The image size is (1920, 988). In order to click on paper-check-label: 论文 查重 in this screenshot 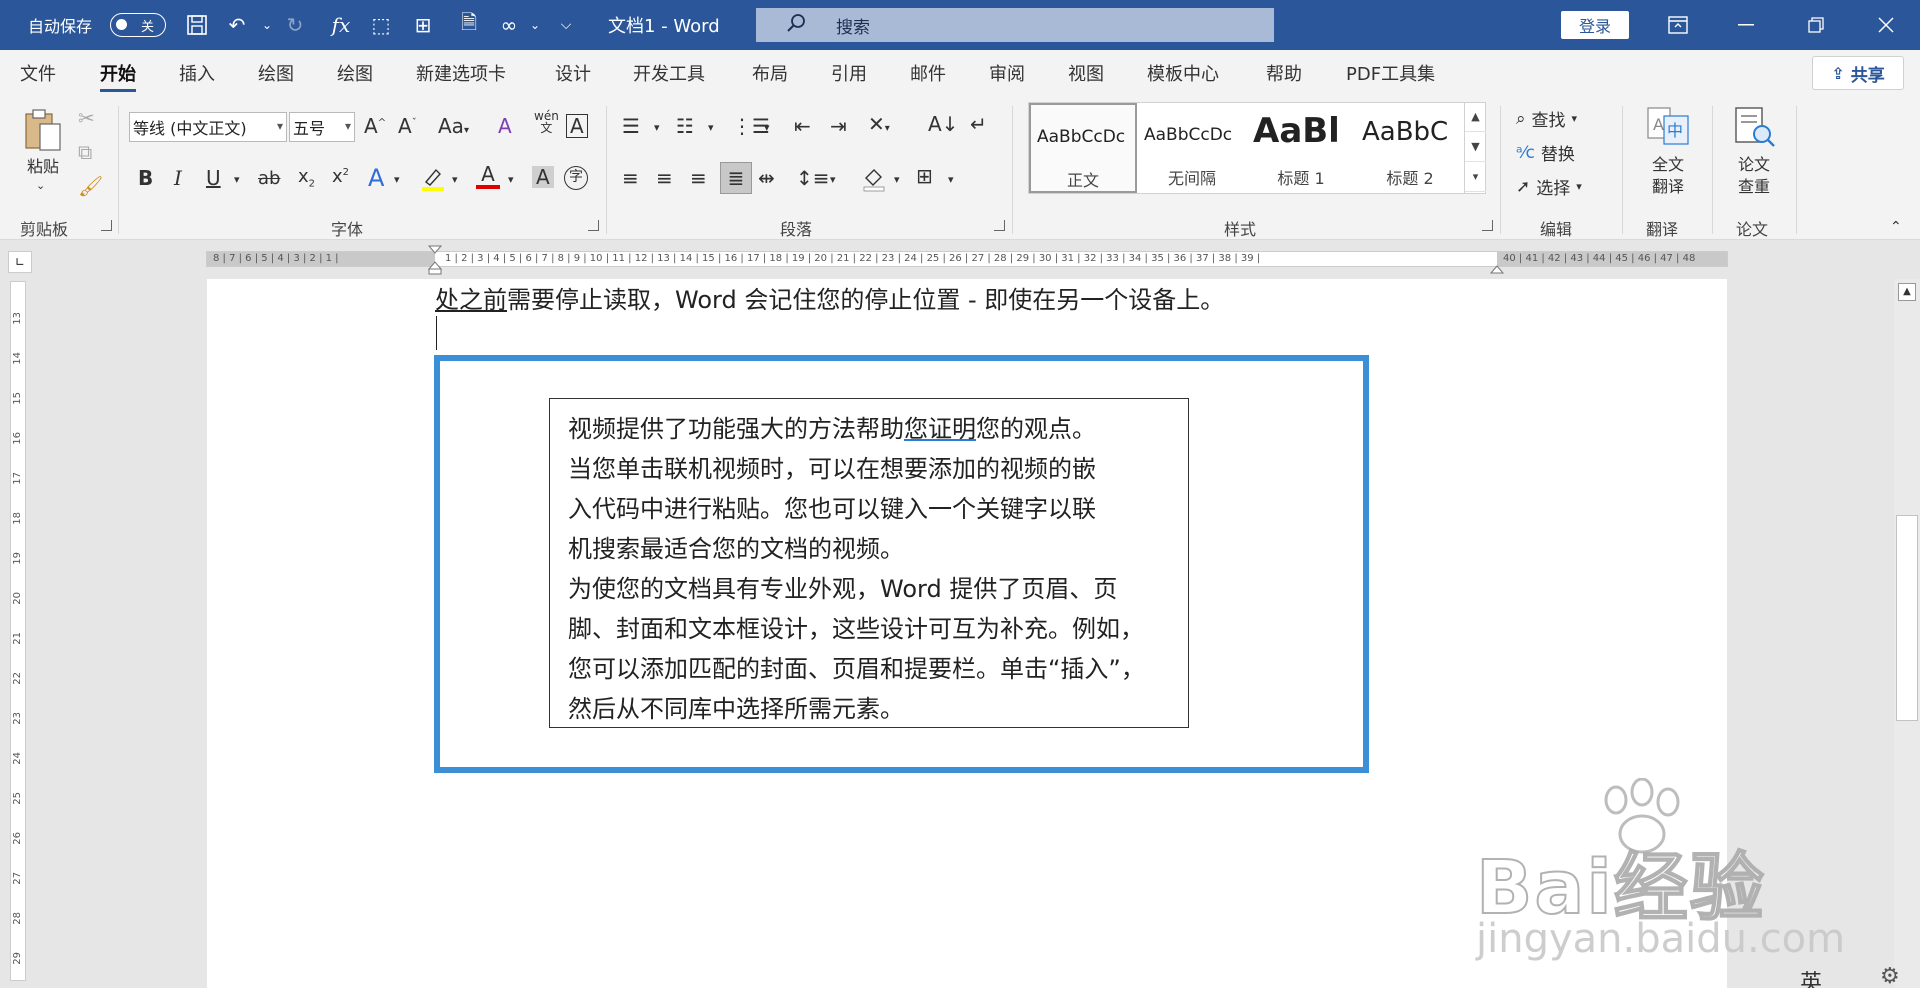, I will do `click(1754, 176)`.